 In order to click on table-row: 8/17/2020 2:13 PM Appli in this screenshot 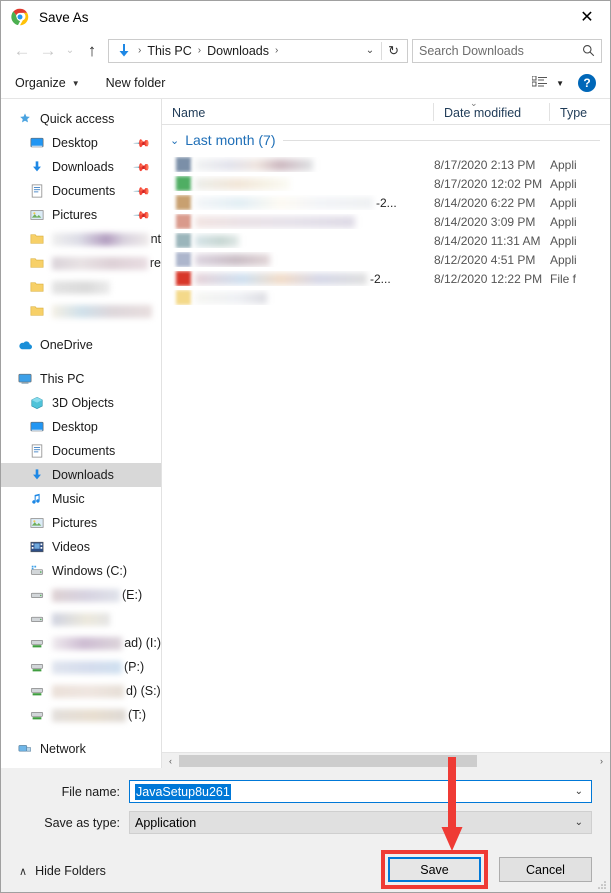, I will do `click(386, 164)`.